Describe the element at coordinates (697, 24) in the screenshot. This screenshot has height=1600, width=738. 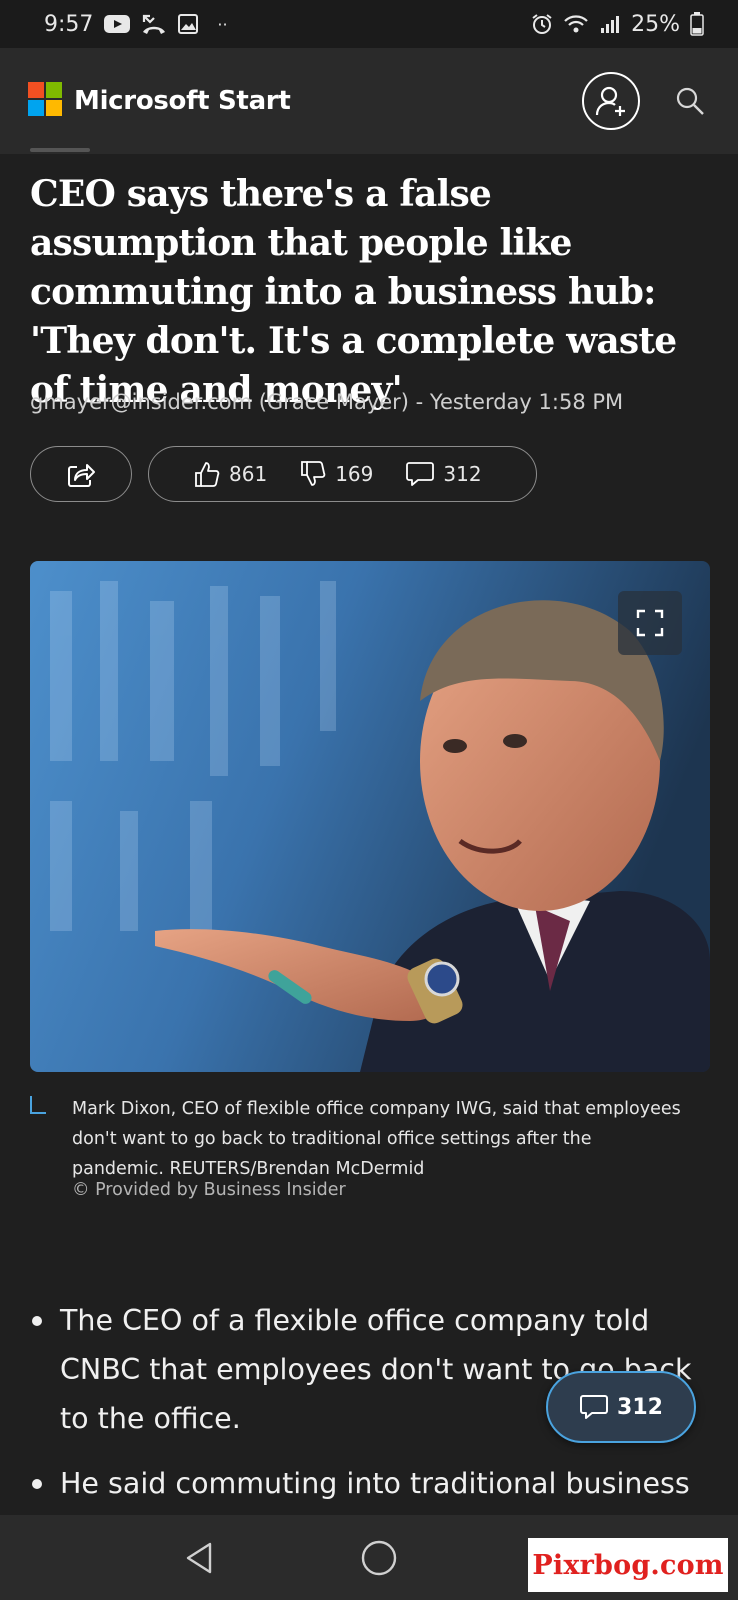
I see `battery-icon` at that location.